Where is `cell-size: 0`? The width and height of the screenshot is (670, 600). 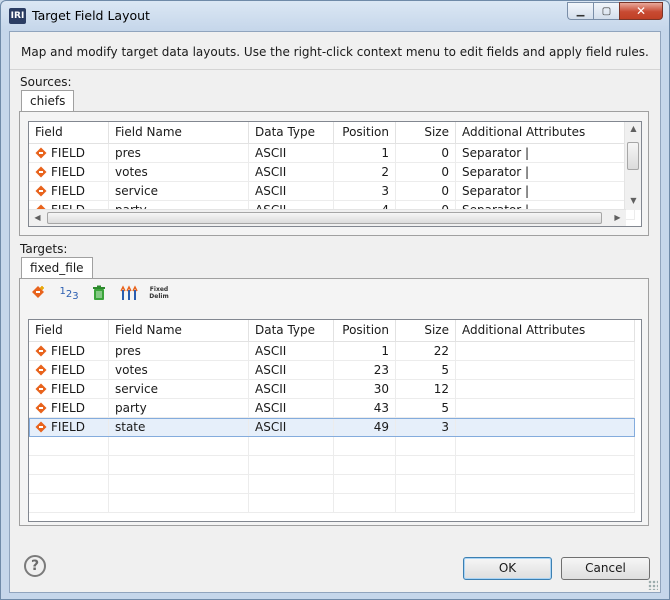
cell-size: 0 is located at coordinates (426, 153).